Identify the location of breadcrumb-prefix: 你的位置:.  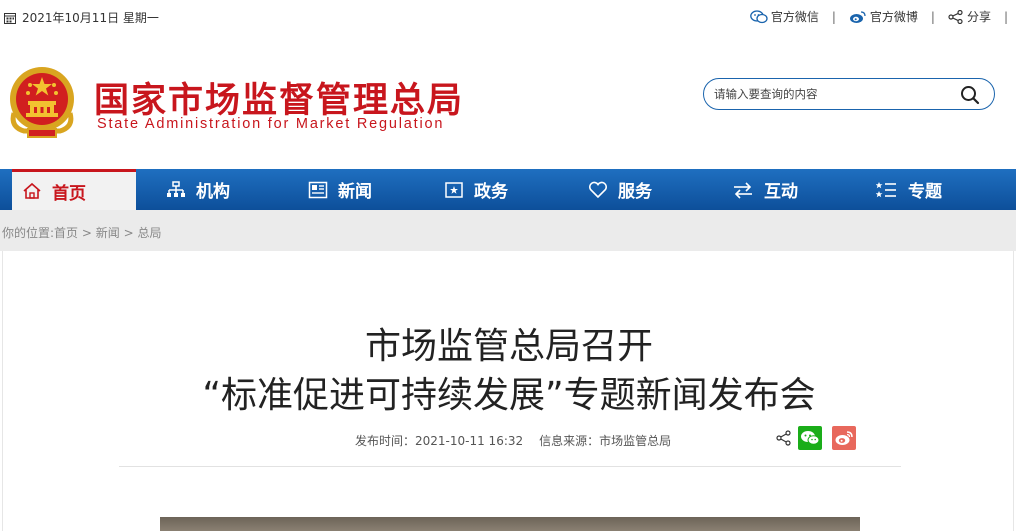
(28, 233).